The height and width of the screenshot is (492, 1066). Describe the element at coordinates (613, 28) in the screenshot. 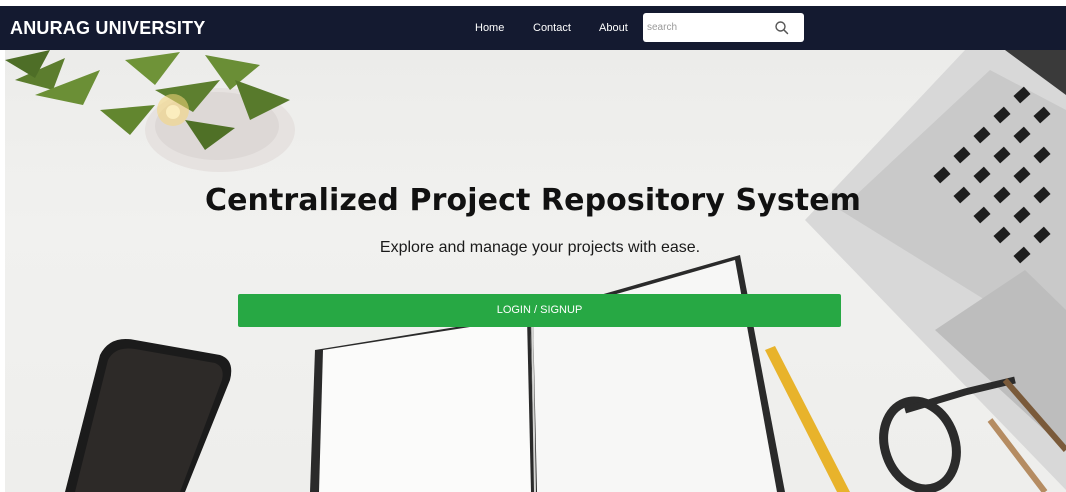

I see `nav-link-about: About` at that location.